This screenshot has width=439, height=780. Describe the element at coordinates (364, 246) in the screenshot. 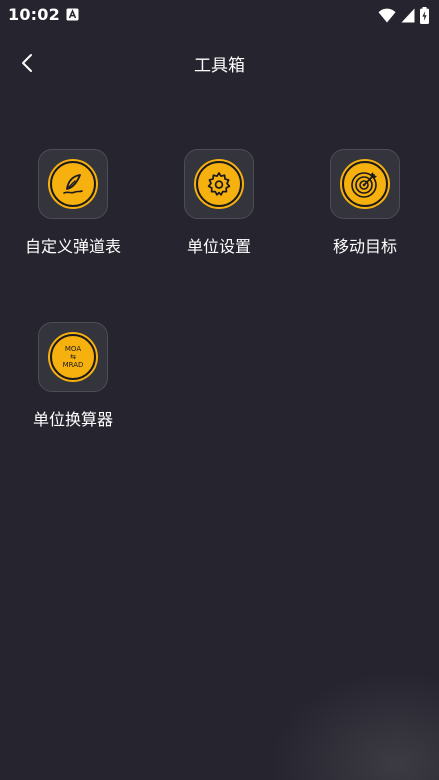

I see `tool-label: 移动目标` at that location.